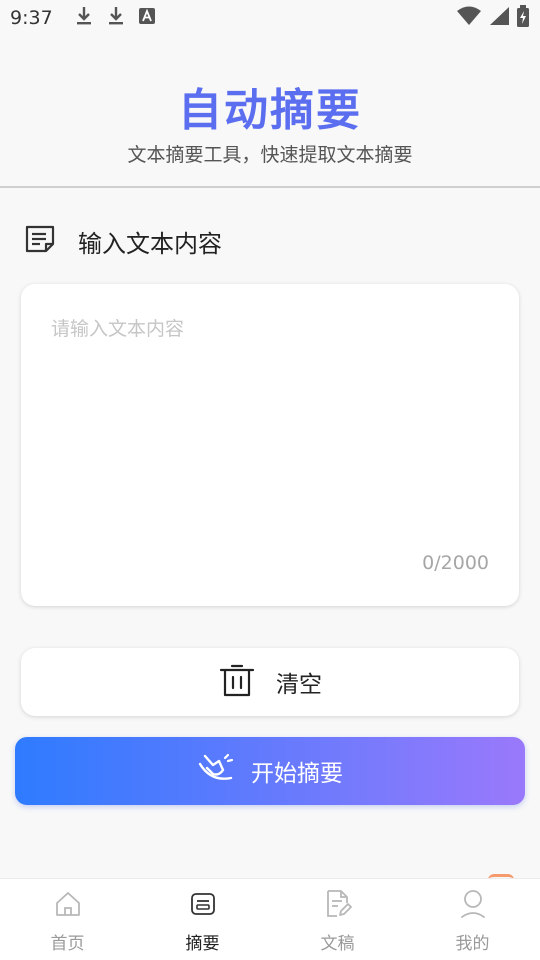  What do you see at coordinates (202, 919) in the screenshot?
I see `nav-item-summary: 摘要` at bounding box center [202, 919].